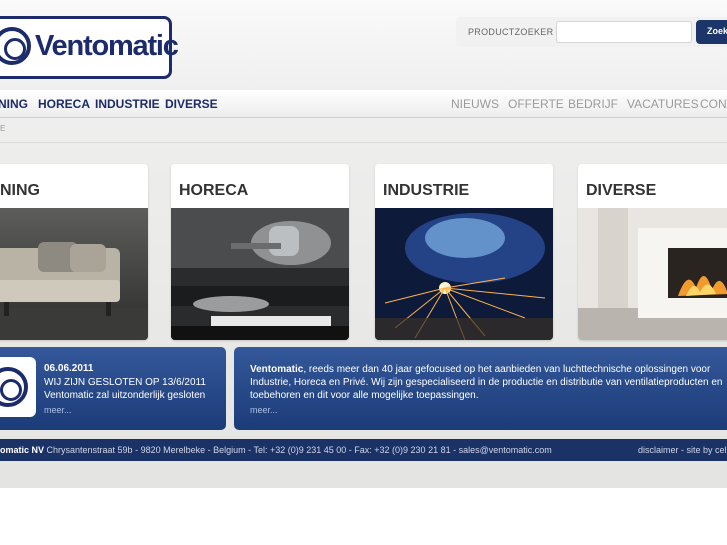  I want to click on category-card-diverse: DIVERSE, so click(652, 252).